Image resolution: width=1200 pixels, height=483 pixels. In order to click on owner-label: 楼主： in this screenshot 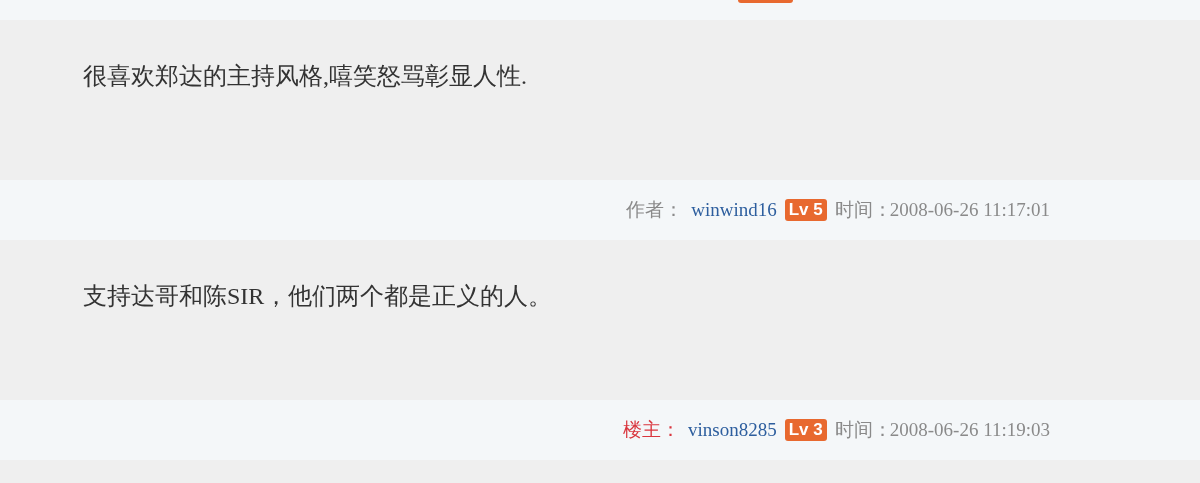, I will do `click(651, 430)`.